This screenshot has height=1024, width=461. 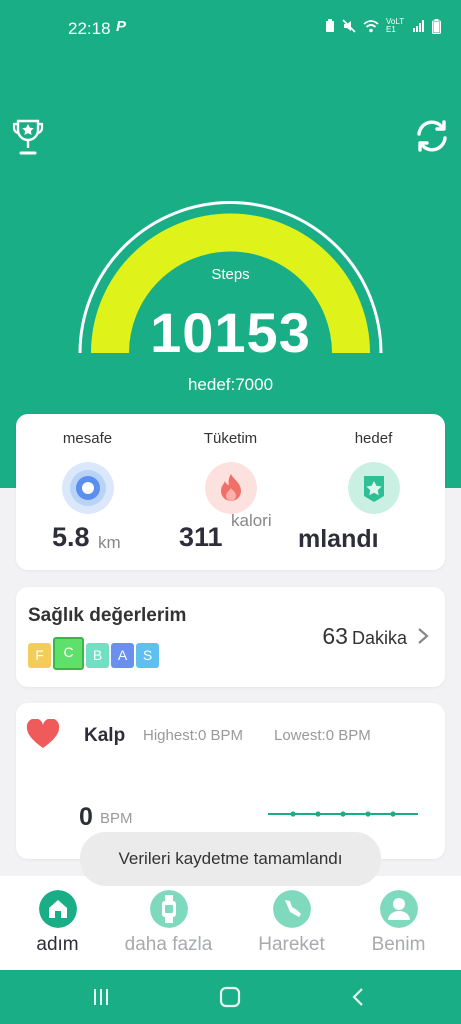 What do you see at coordinates (68, 653) in the screenshot?
I see `grade-c: C` at bounding box center [68, 653].